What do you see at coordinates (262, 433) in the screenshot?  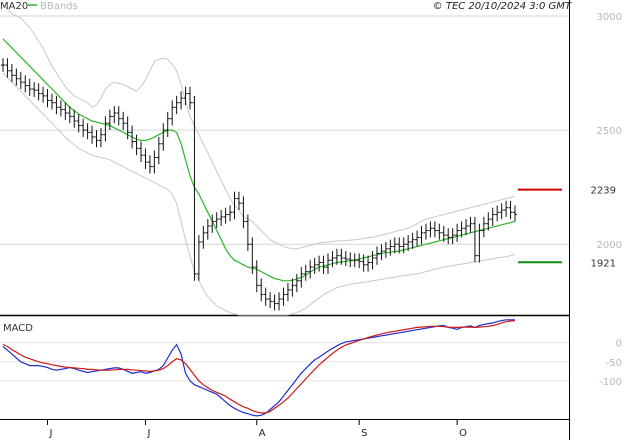 I see `x-tick-label: A` at bounding box center [262, 433].